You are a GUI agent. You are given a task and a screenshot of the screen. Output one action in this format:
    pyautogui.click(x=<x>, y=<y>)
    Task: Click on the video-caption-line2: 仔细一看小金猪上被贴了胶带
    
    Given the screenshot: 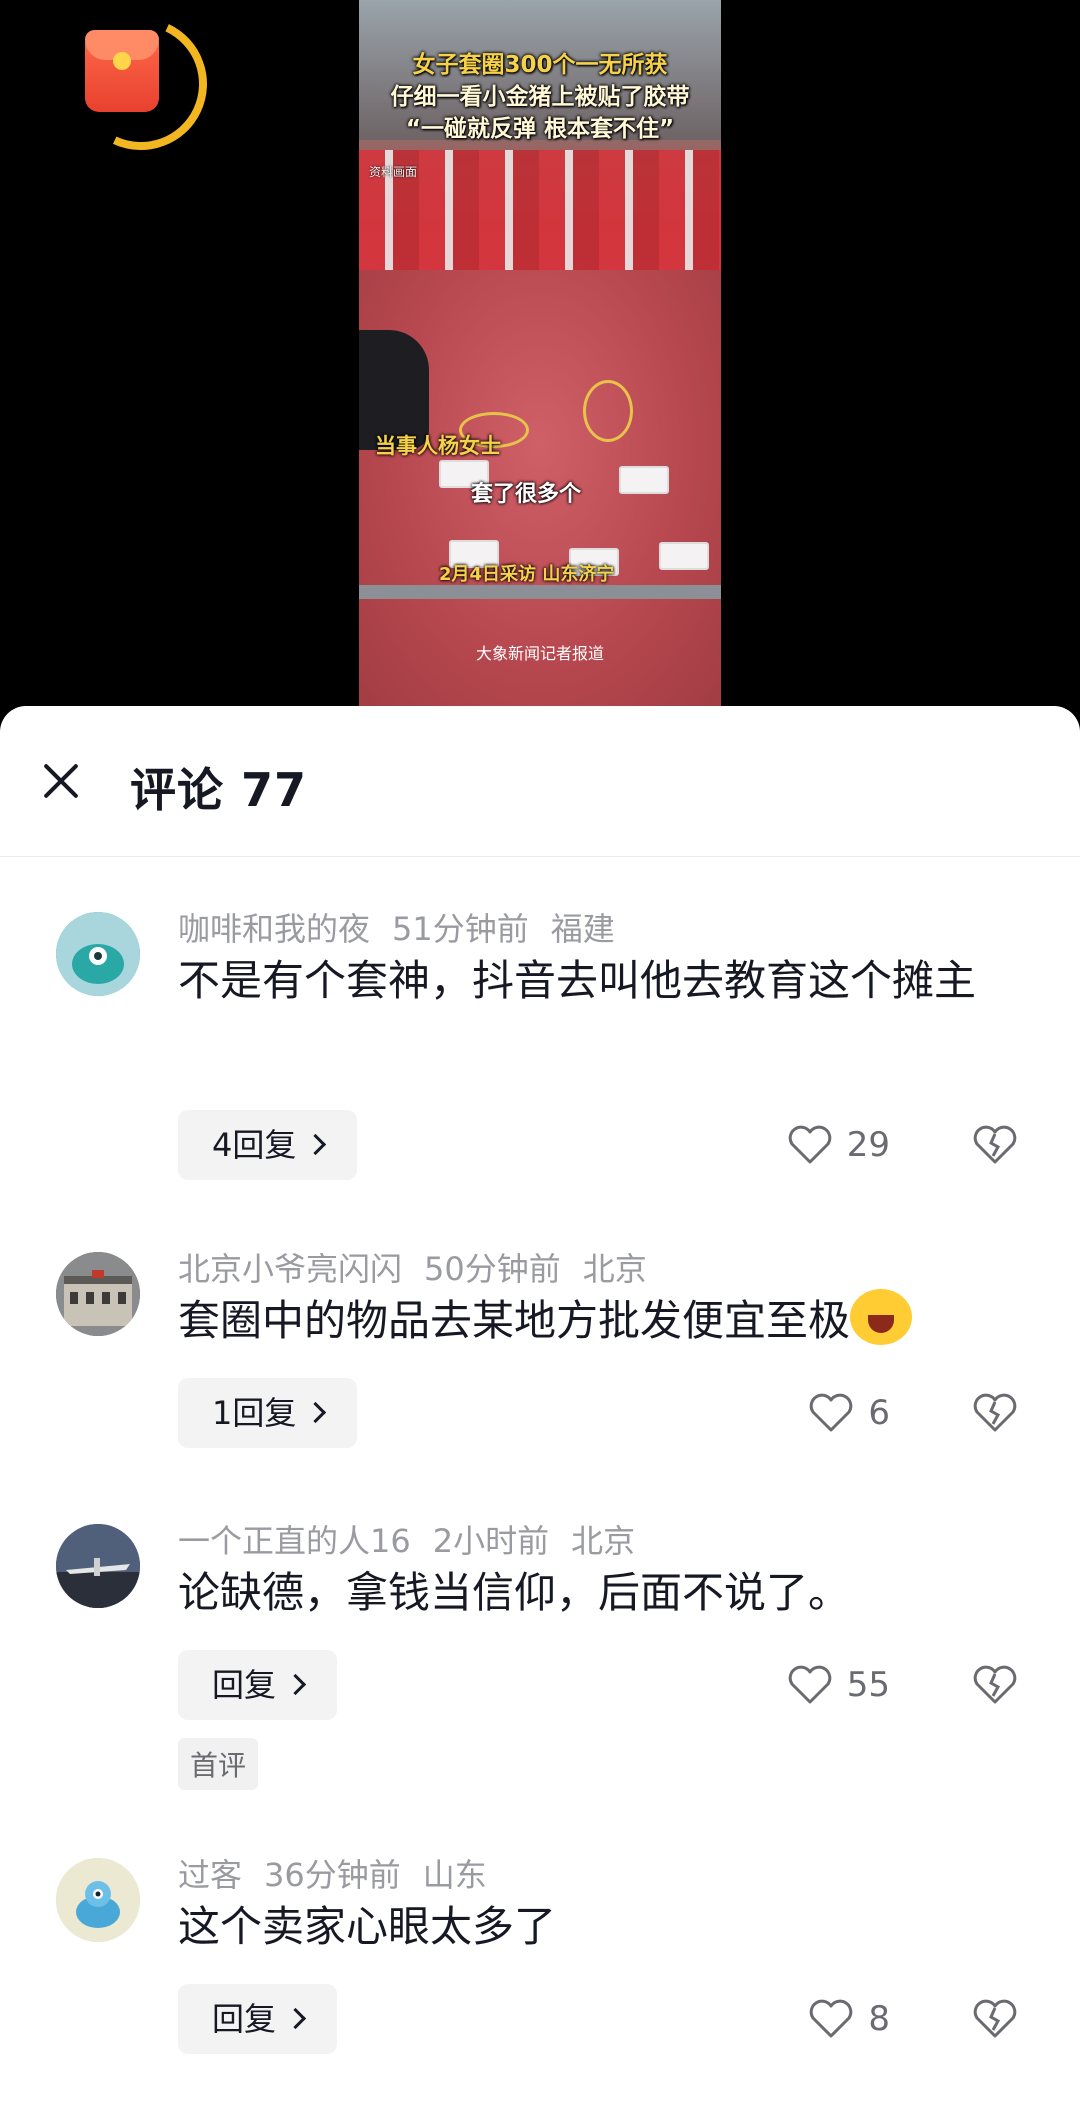 What is the action you would take?
    pyautogui.click(x=540, y=97)
    